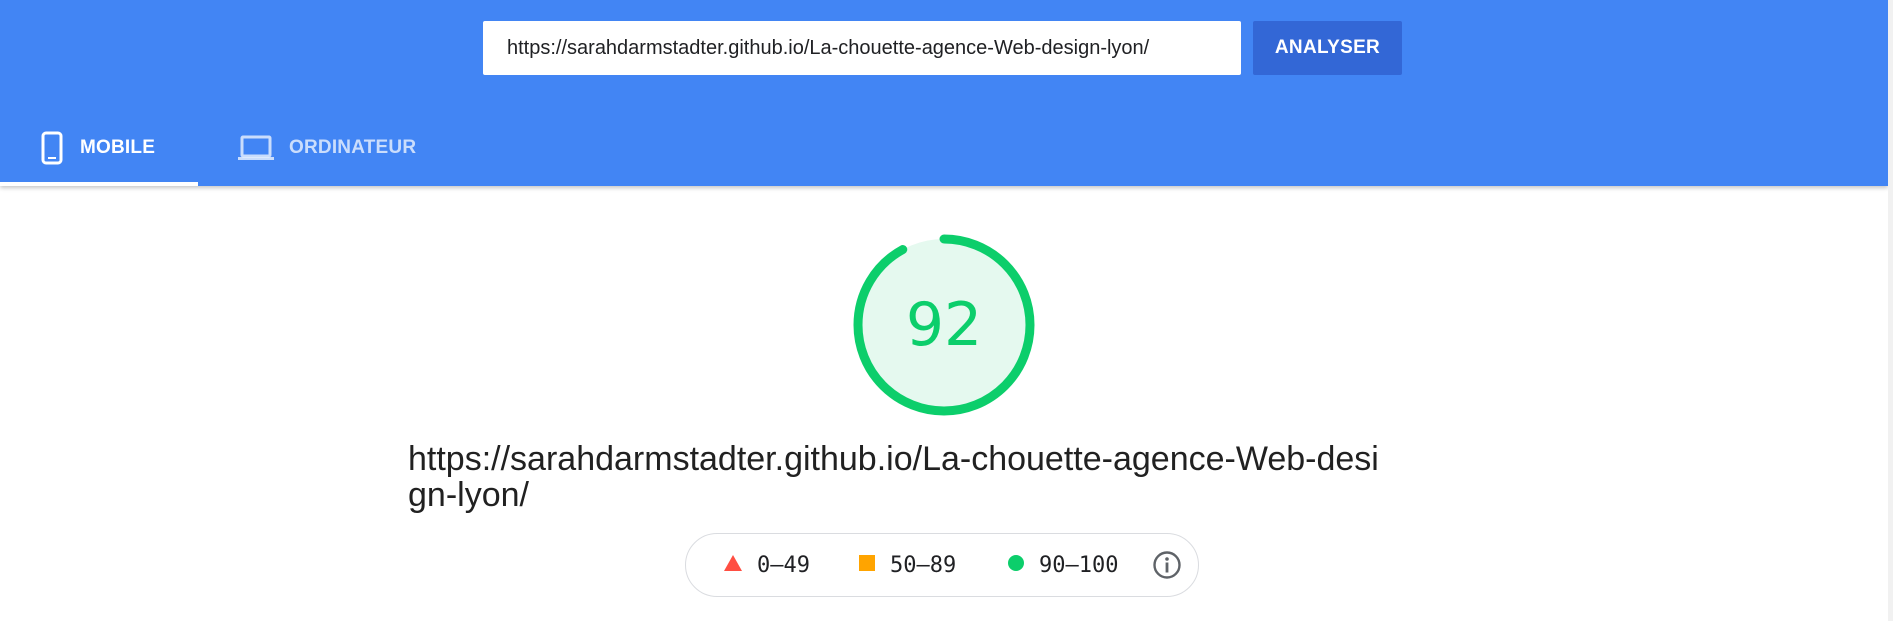 Image resolution: width=1893 pixels, height=621 pixels. I want to click on tab-desktop-label: ORDINATEUR, so click(353, 147).